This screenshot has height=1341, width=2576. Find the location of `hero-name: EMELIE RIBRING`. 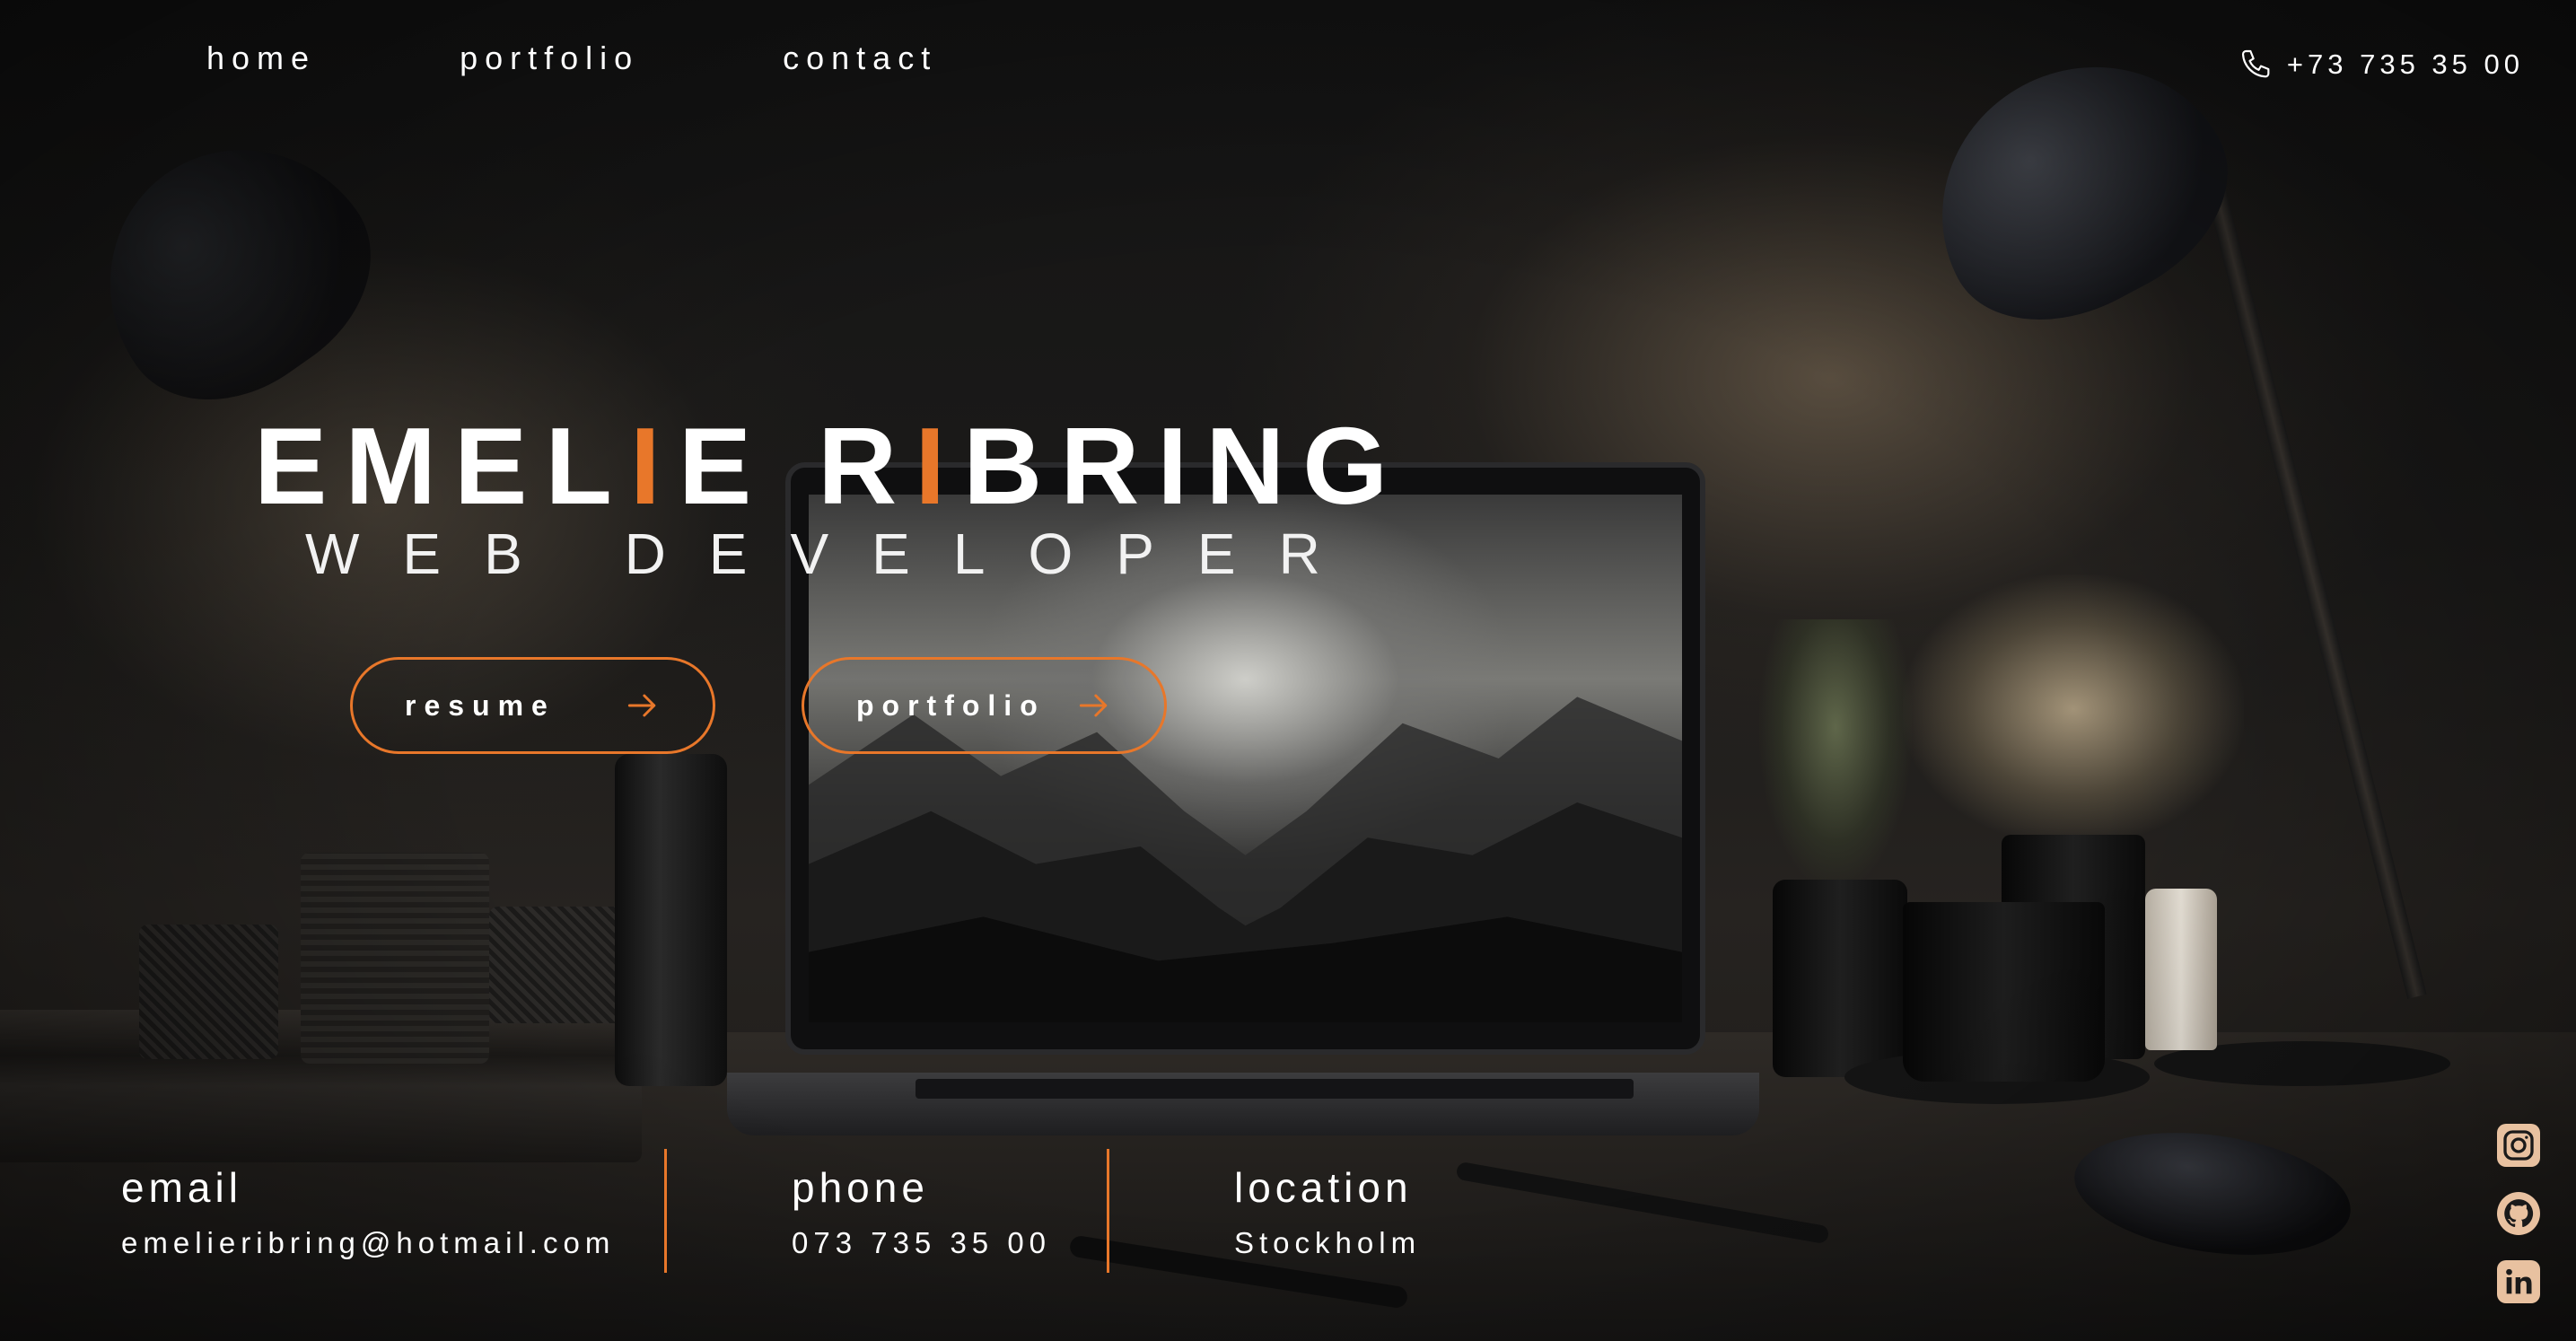

hero-name: EMELIE RIBRING is located at coordinates (830, 466).